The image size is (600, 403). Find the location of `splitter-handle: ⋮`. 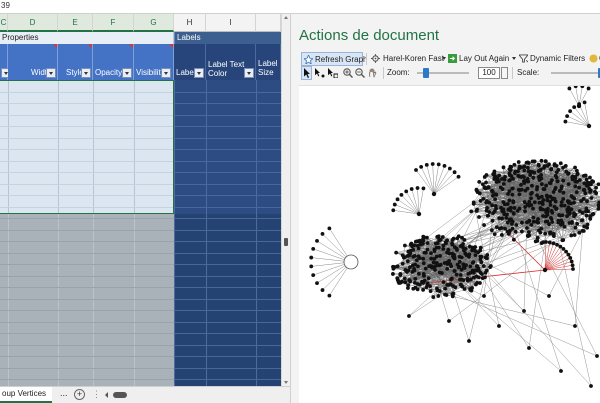

splitter-handle: ⋮ is located at coordinates (96, 394).